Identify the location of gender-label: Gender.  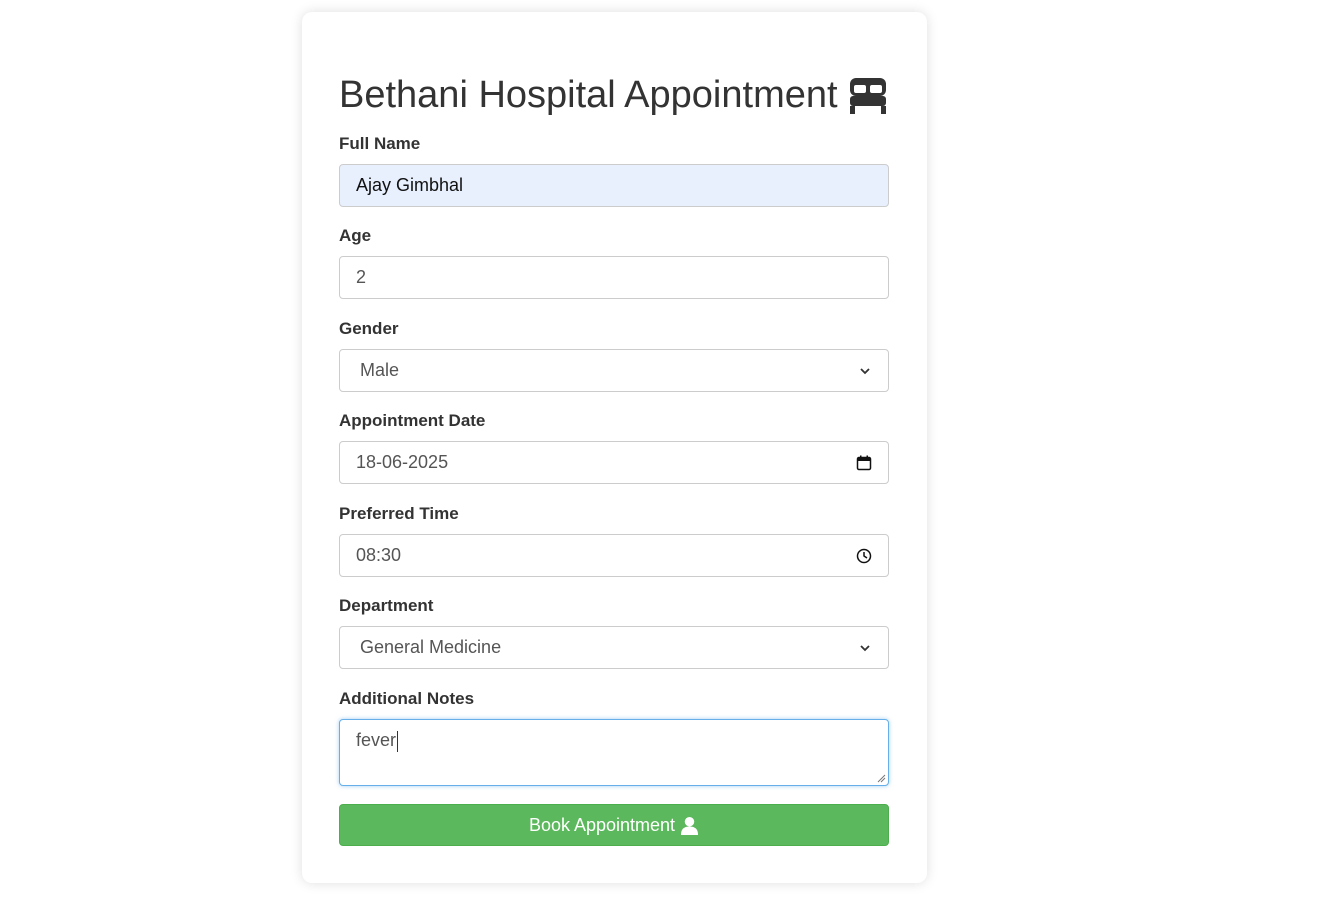
(369, 328).